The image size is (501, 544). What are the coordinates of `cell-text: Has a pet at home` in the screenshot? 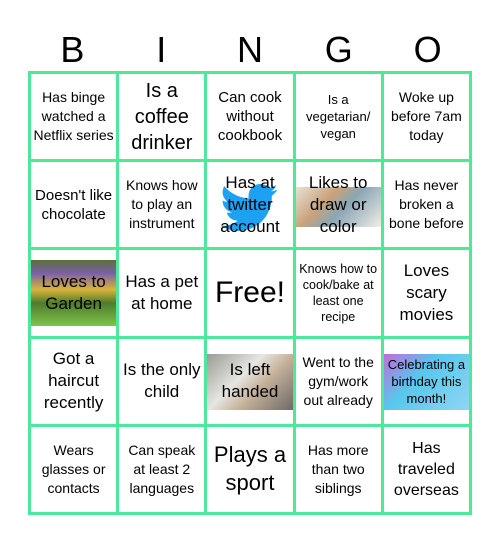 It's located at (162, 292).